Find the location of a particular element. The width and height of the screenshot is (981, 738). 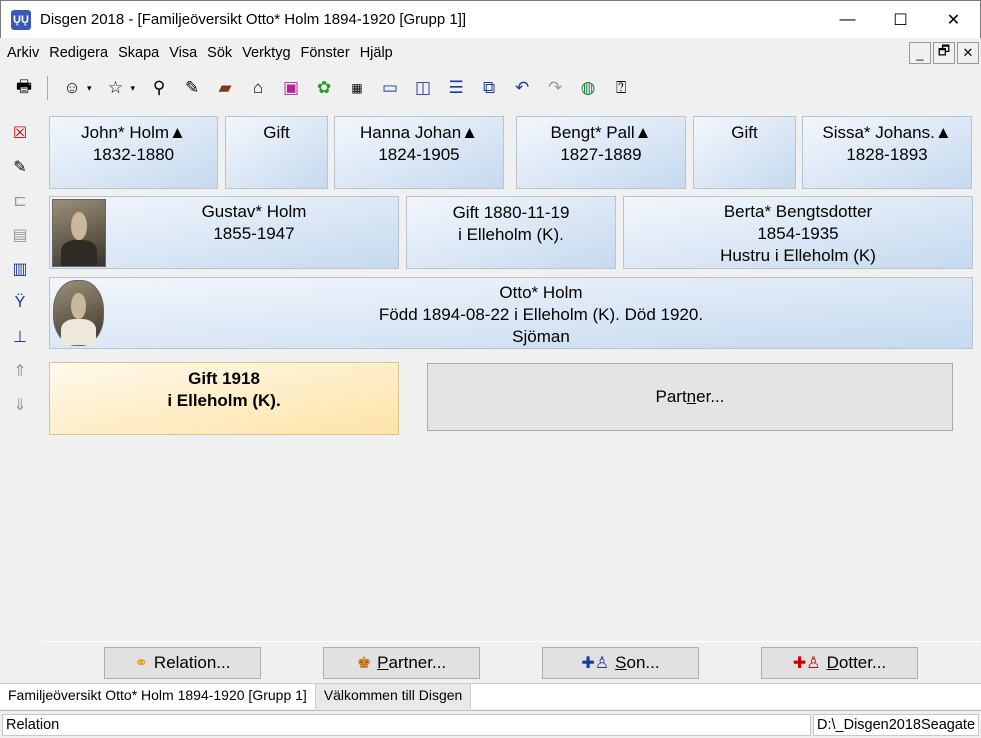

person-years: 1828-1893 is located at coordinates (887, 154).